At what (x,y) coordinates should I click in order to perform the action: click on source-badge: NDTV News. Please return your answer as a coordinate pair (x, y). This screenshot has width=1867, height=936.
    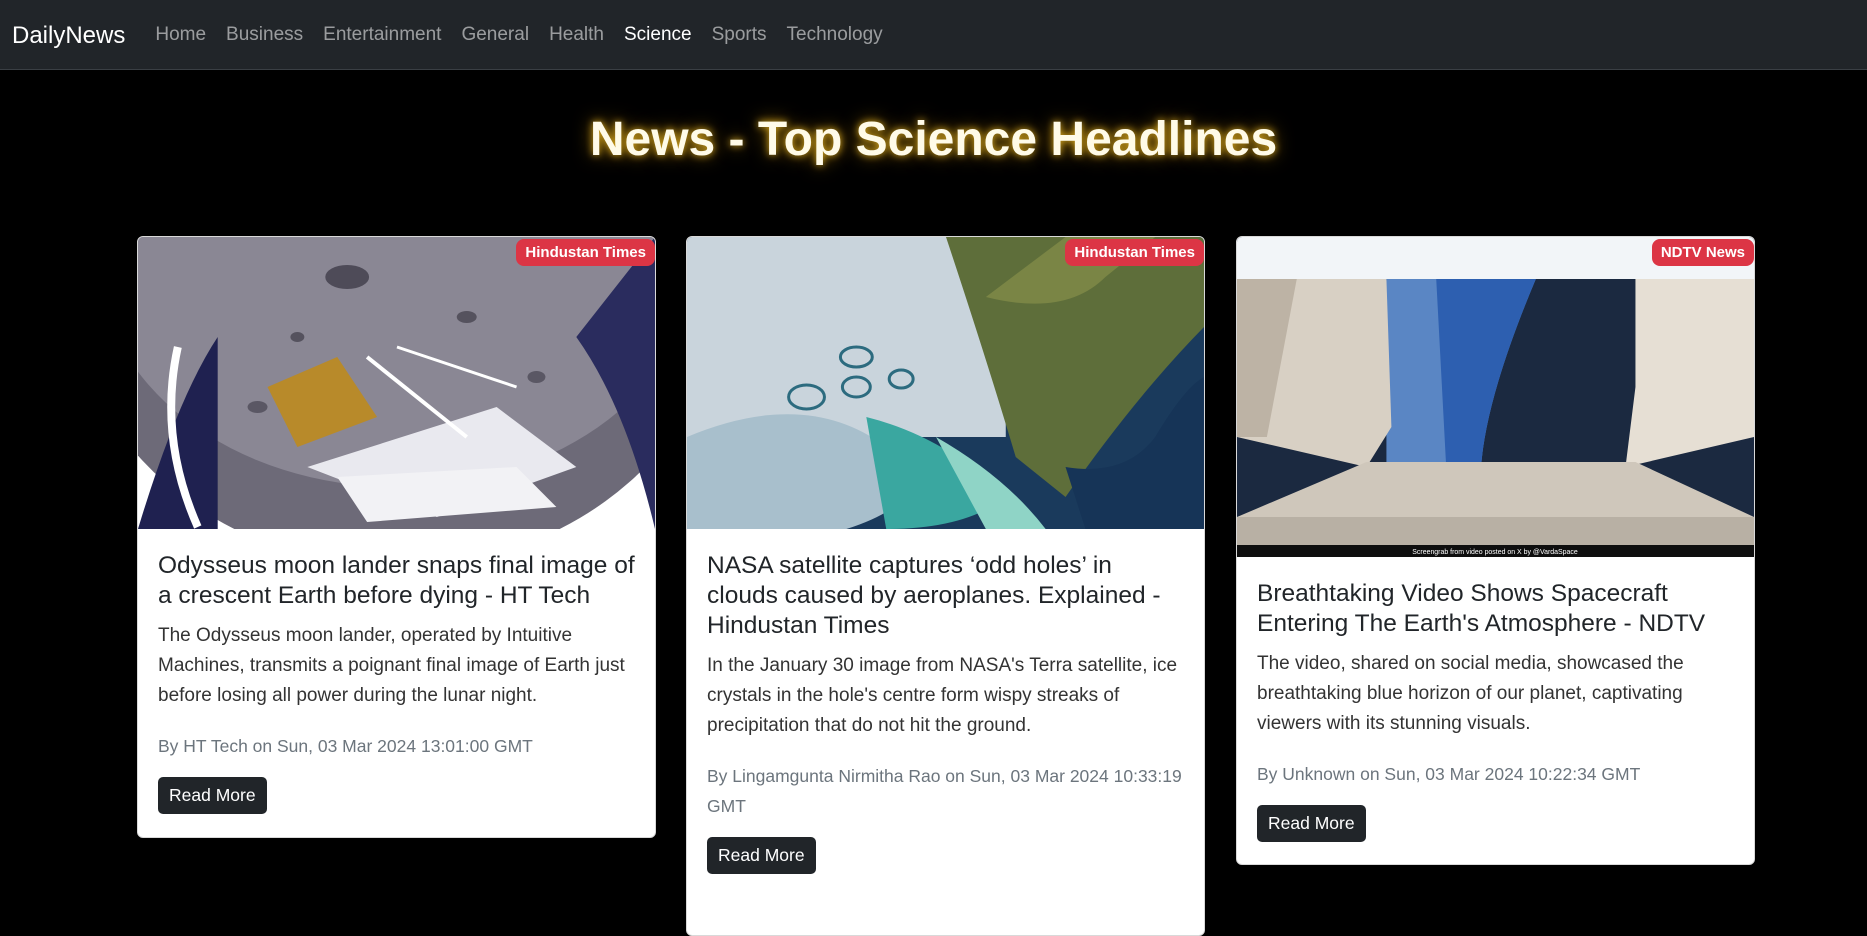
    Looking at the image, I should click on (1702, 252).